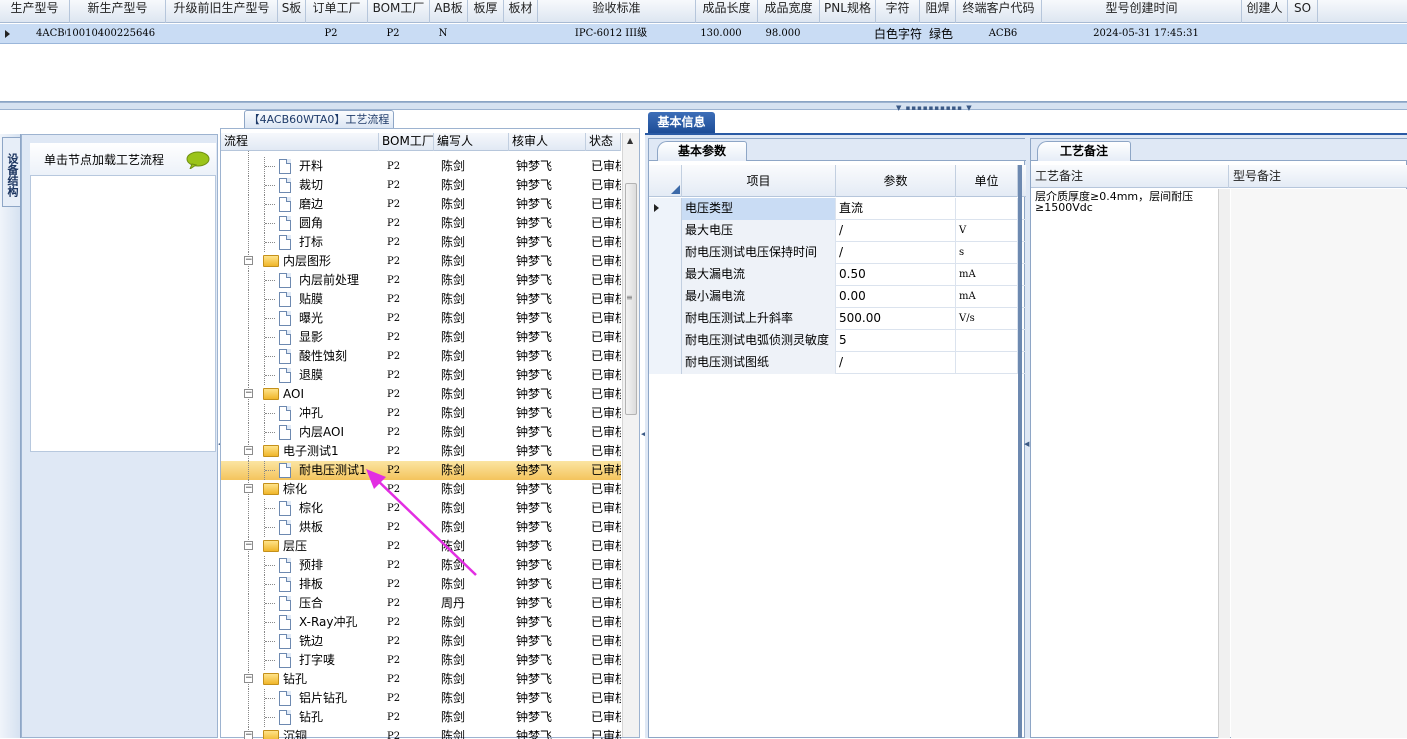 This screenshot has width=1407, height=739. I want to click on splitter-grip-icon: ▼ ▪▪▪▪▪▪▪▪▪▪ ▼, so click(934, 108).